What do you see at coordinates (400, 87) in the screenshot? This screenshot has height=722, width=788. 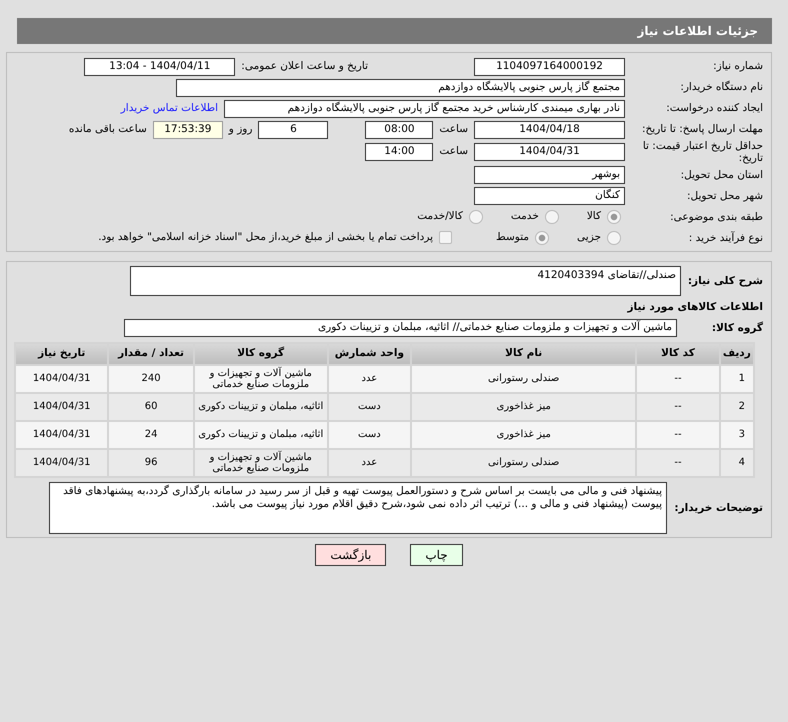 I see `input-field: مجتمع گاز پارس جنوبی پالایشگاه دوازدهم` at bounding box center [400, 87].